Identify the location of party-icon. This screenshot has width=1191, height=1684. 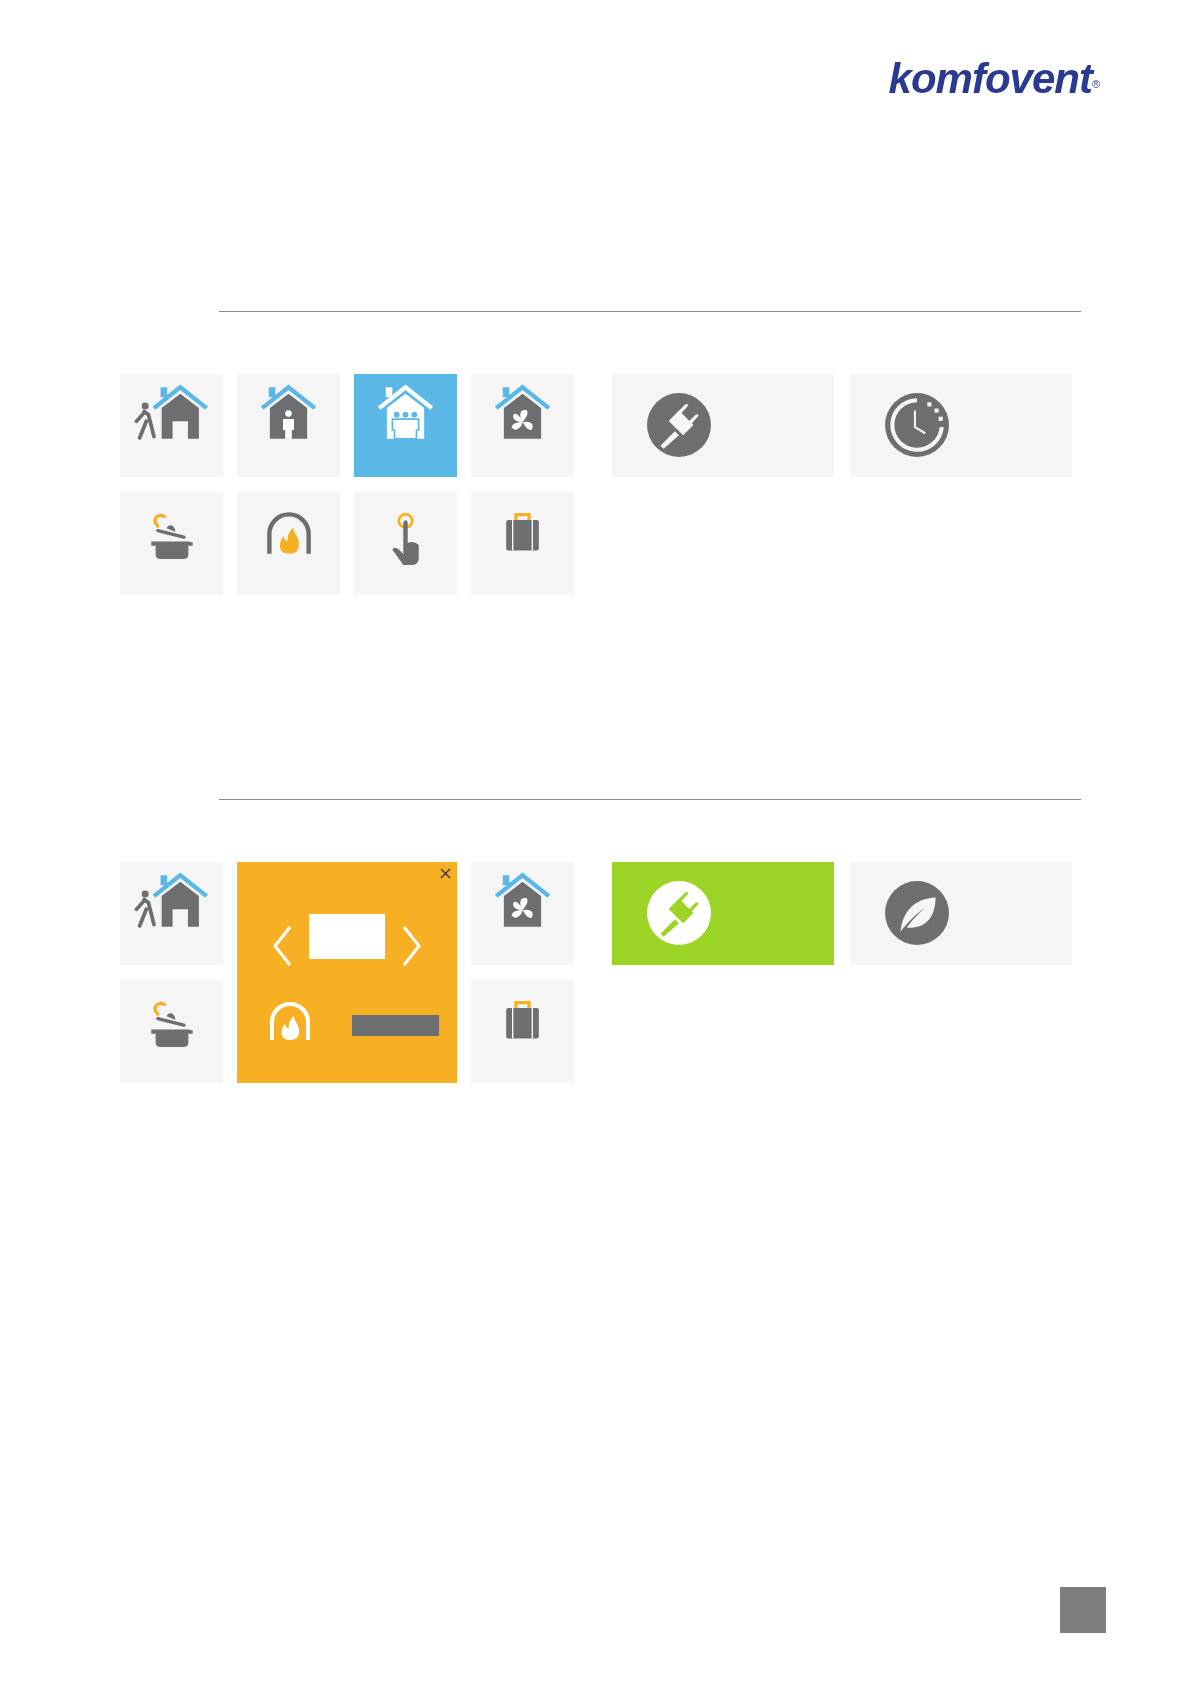
(405, 412).